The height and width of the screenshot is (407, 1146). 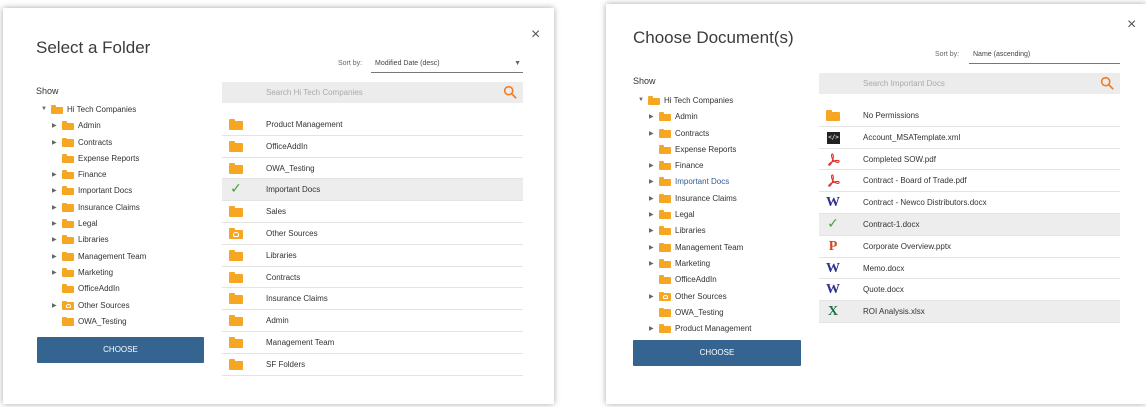 What do you see at coordinates (969, 247) in the screenshot?
I see `list-item: P Corporate Overview.pptx` at bounding box center [969, 247].